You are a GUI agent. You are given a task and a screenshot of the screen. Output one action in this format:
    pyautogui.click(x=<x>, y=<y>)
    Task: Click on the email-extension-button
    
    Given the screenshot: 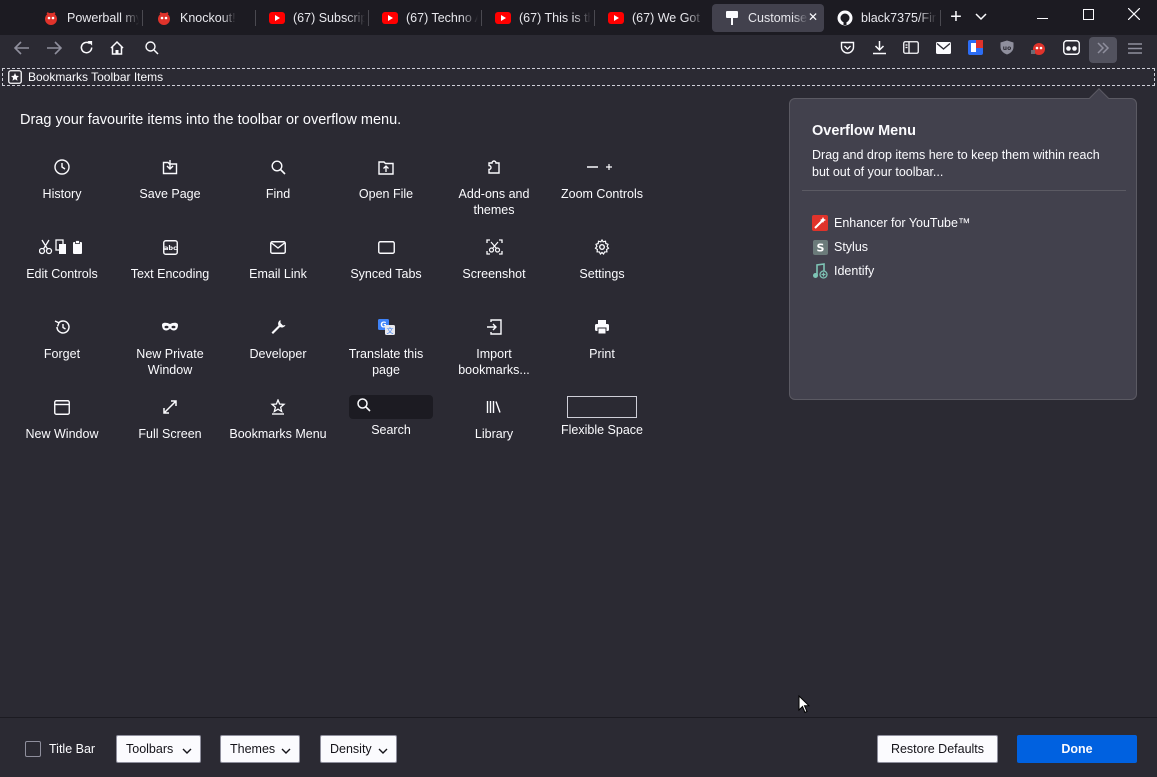 What is the action you would take?
    pyautogui.click(x=943, y=50)
    